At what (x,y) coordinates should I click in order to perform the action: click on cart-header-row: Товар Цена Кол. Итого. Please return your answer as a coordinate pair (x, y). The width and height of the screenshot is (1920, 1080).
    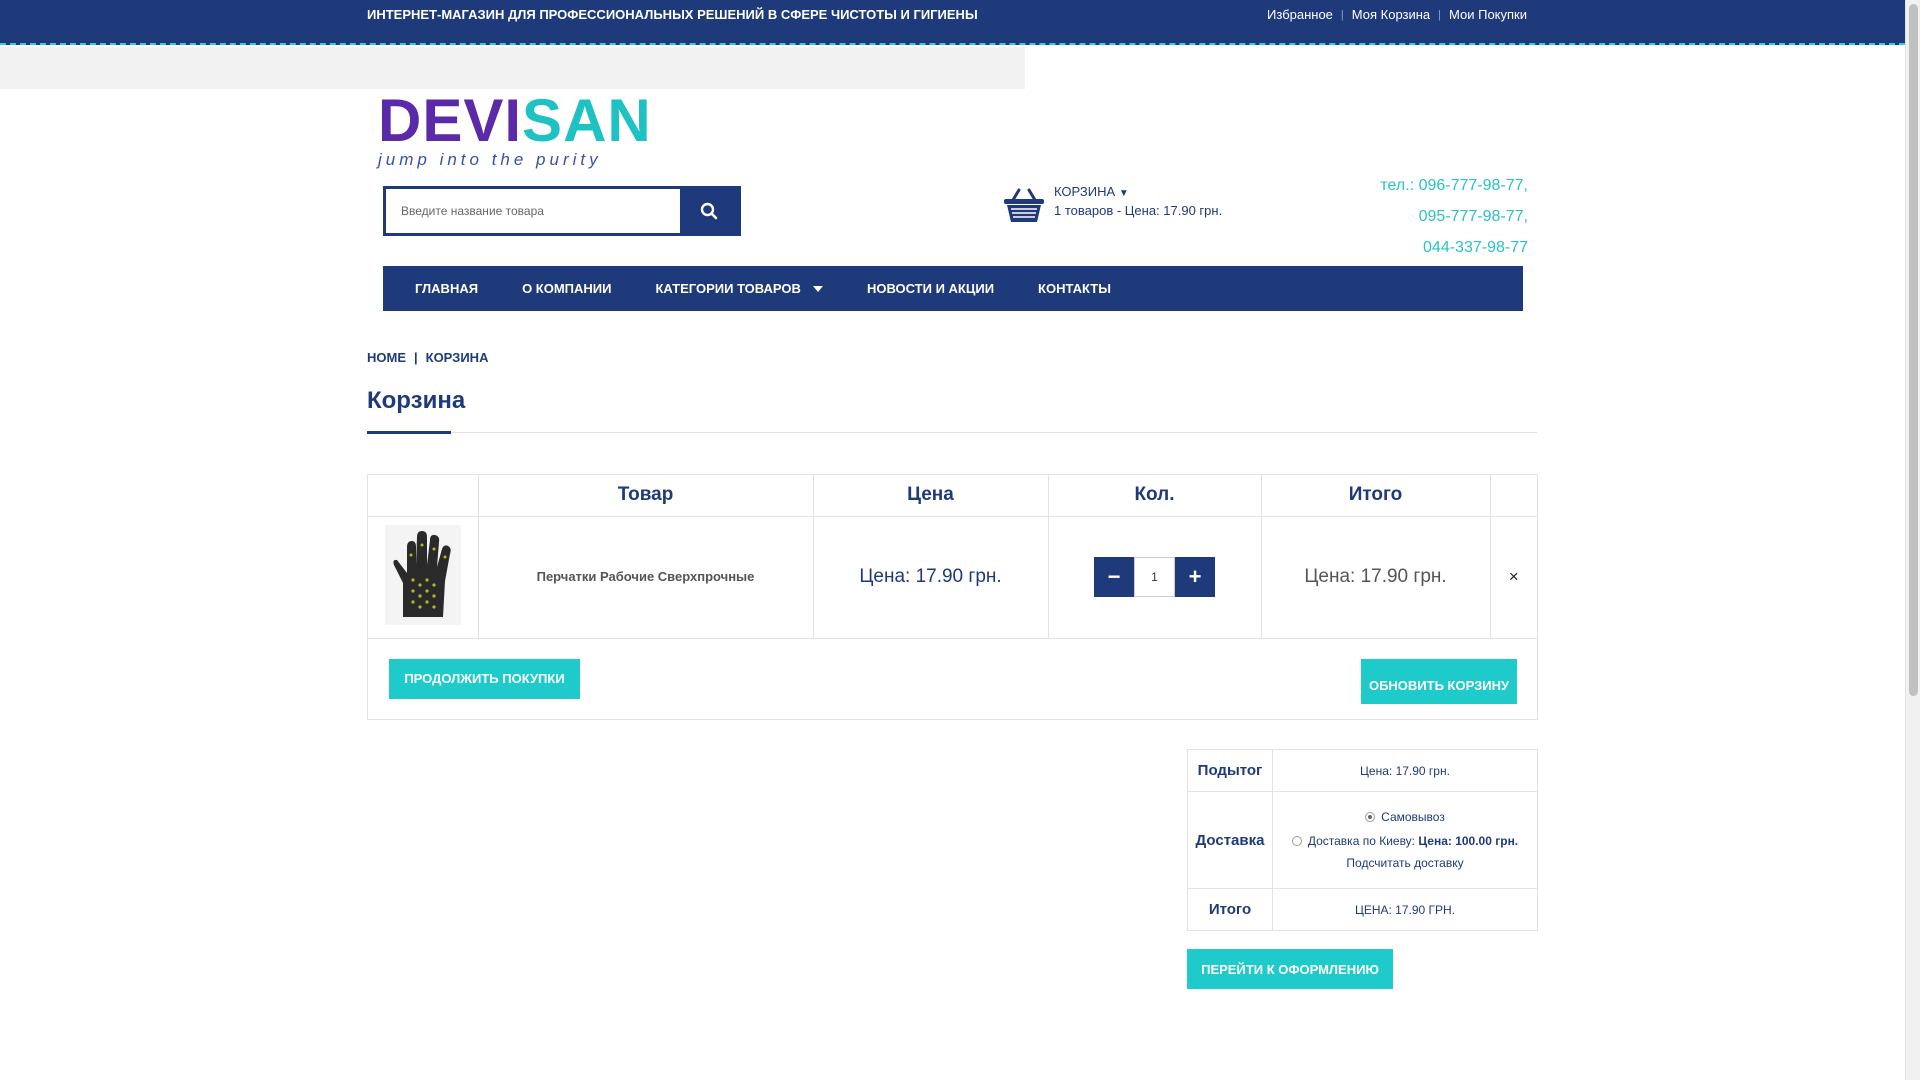
    Looking at the image, I should click on (952, 496).